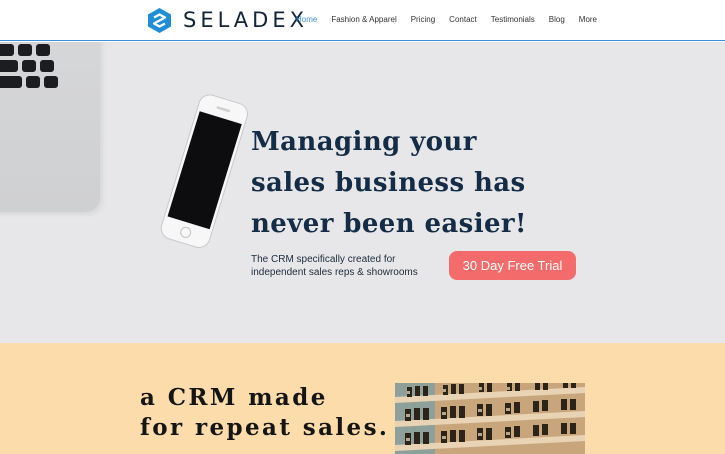  Describe the element at coordinates (50, 127) in the screenshot. I see `laptop-image` at that location.